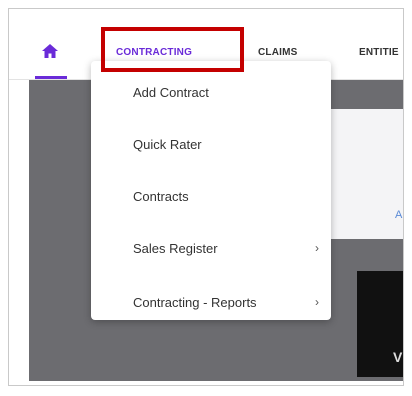 Image resolution: width=412 pixels, height=396 pixels. I want to click on menu-item-label: Sales Register, so click(175, 248).